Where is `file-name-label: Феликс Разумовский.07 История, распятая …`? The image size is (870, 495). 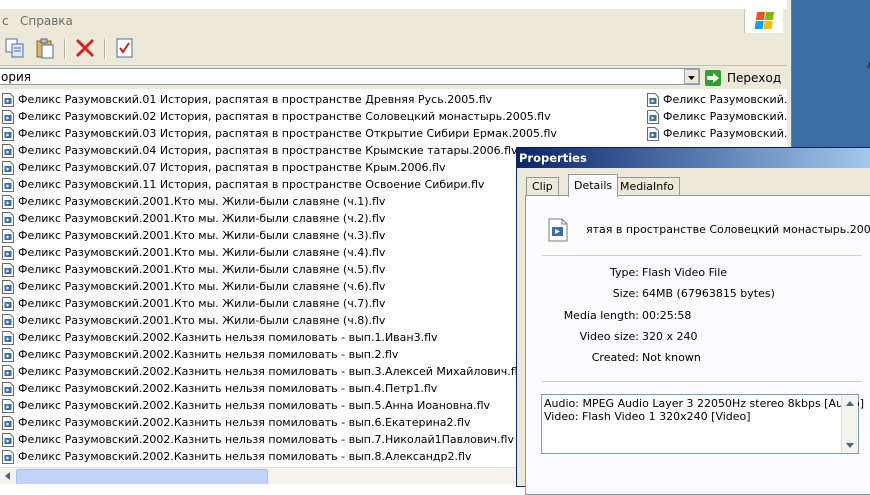
file-name-label: Феликс Разумовский.07 История, распятая … is located at coordinates (232, 167).